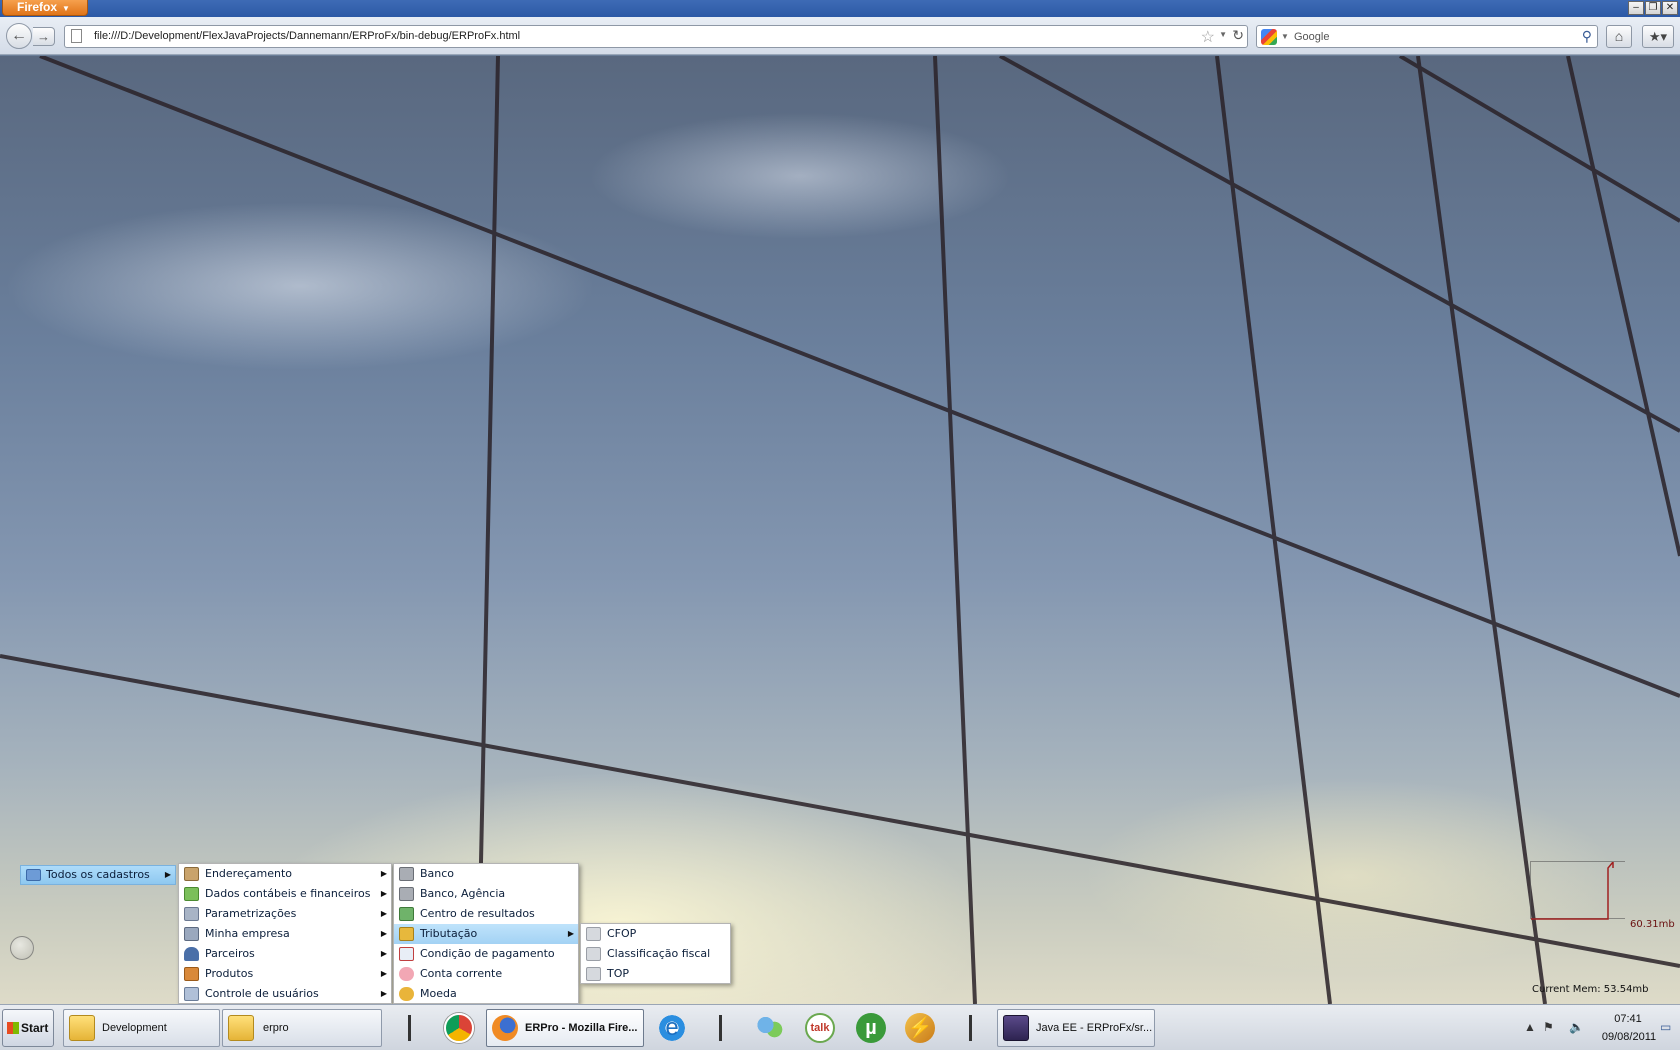 The width and height of the screenshot is (1680, 1050). Describe the element at coordinates (1629, 1037) in the screenshot. I see `clock-date: 09/08/2011` at that location.